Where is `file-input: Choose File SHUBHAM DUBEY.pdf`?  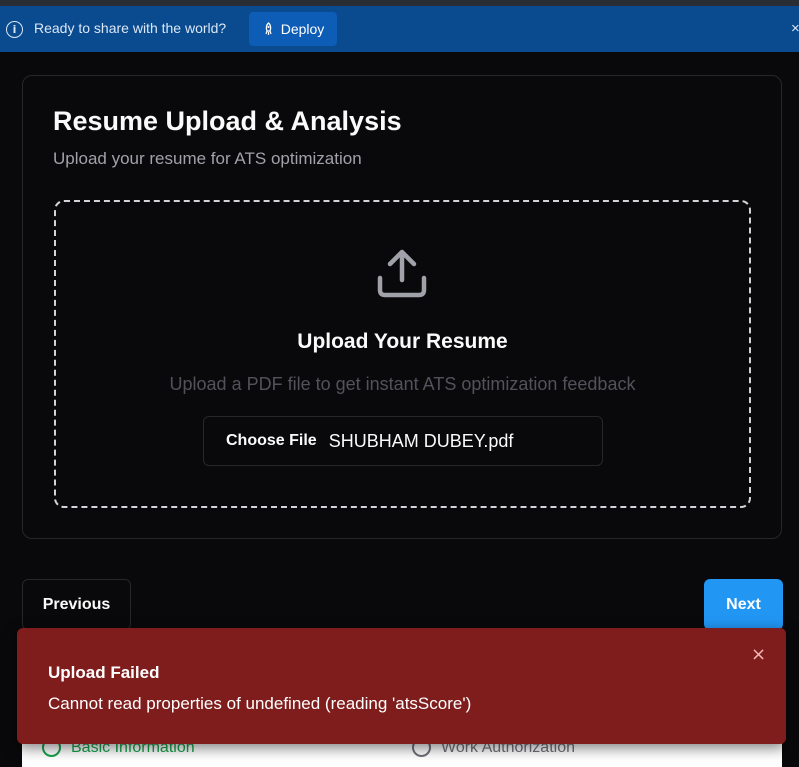
file-input: Choose File SHUBHAM DUBEY.pdf is located at coordinates (403, 441).